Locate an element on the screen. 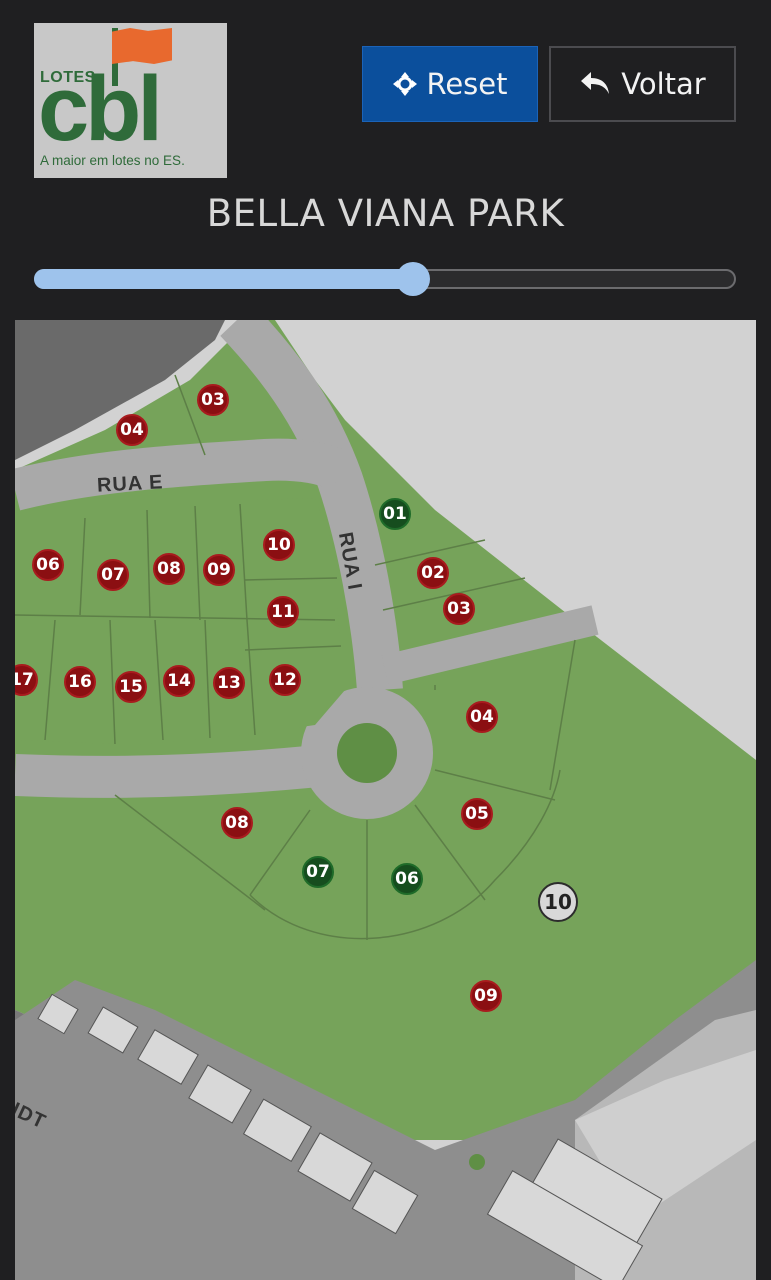  logo-tagline: A maior em lotes no ES. is located at coordinates (112, 160).